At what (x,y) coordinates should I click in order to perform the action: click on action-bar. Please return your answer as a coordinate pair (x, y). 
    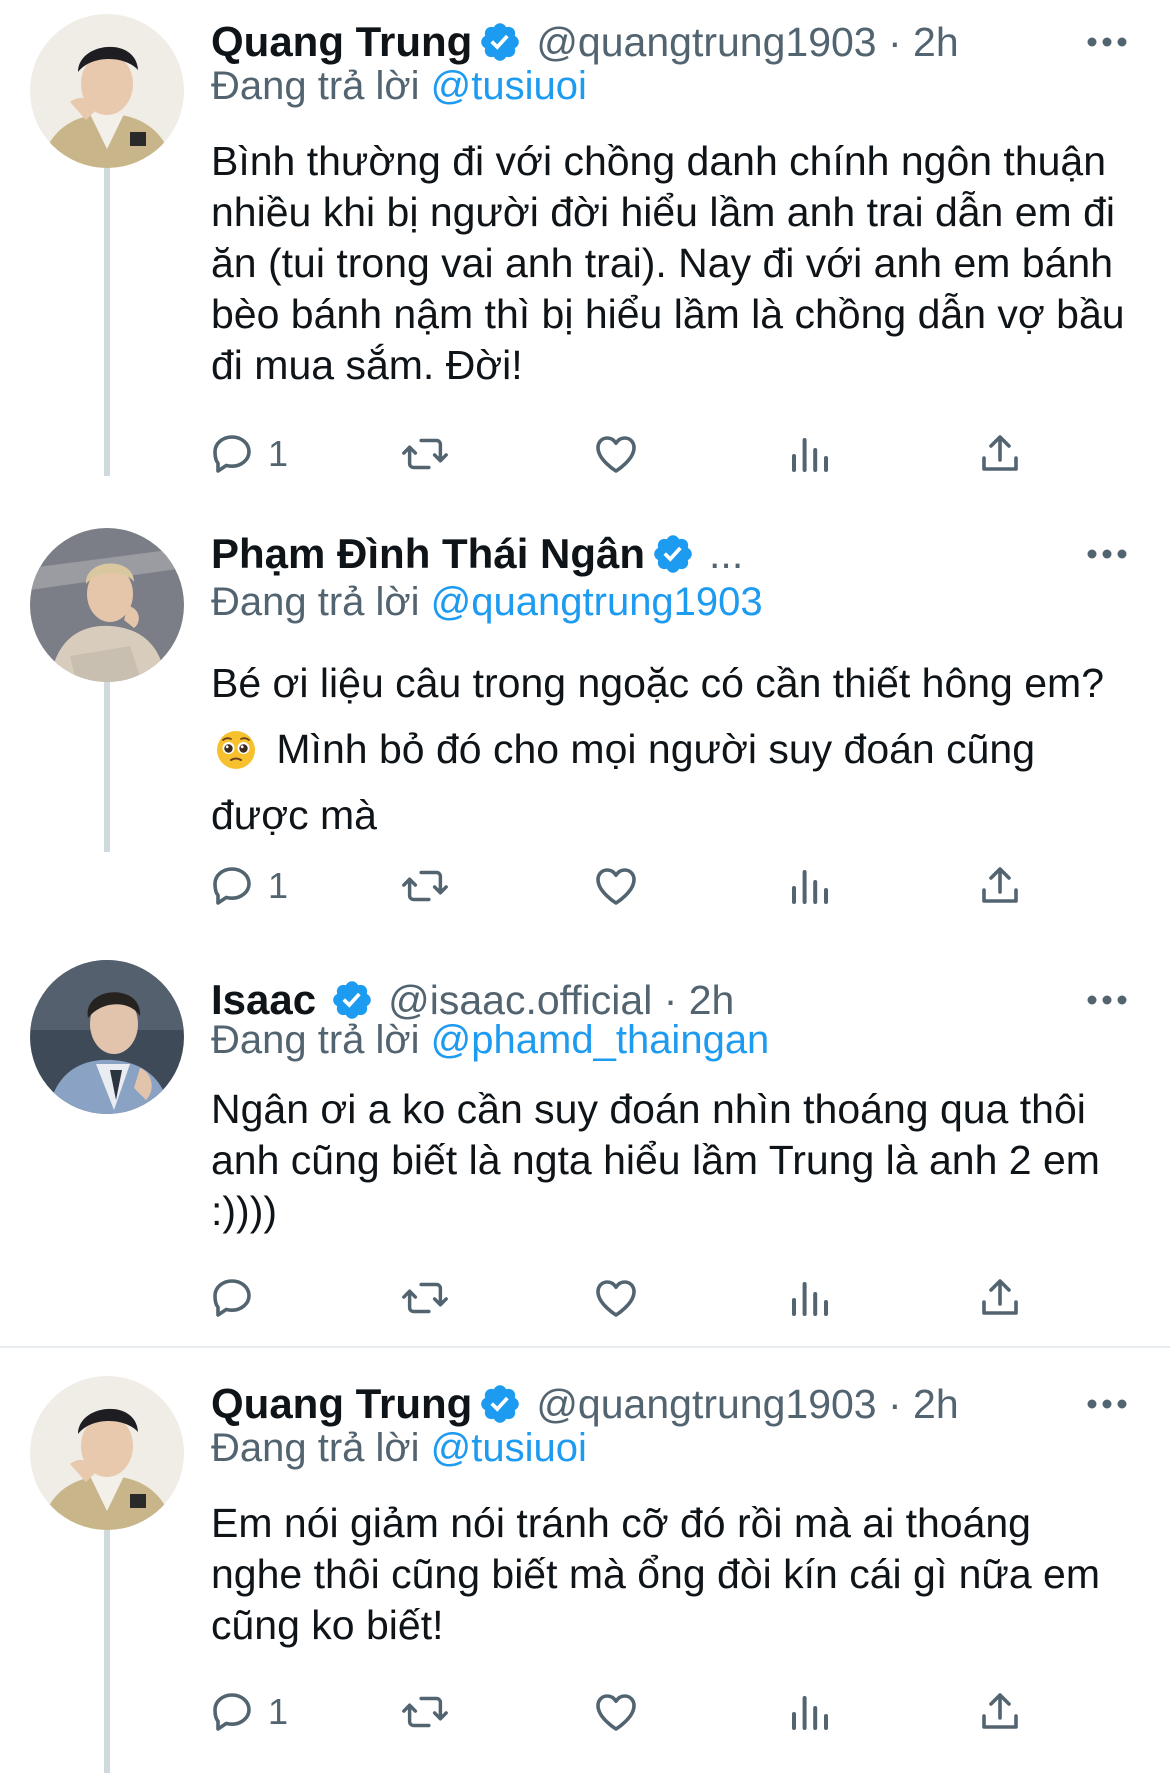
    Looking at the image, I should click on (638, 1298).